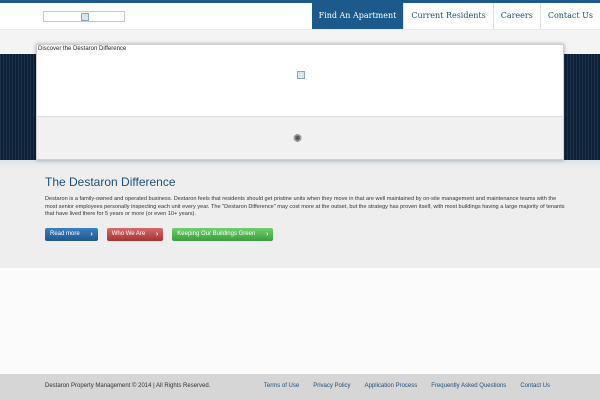 This screenshot has height=400, width=600. I want to click on nav-careers: Careers, so click(516, 16).